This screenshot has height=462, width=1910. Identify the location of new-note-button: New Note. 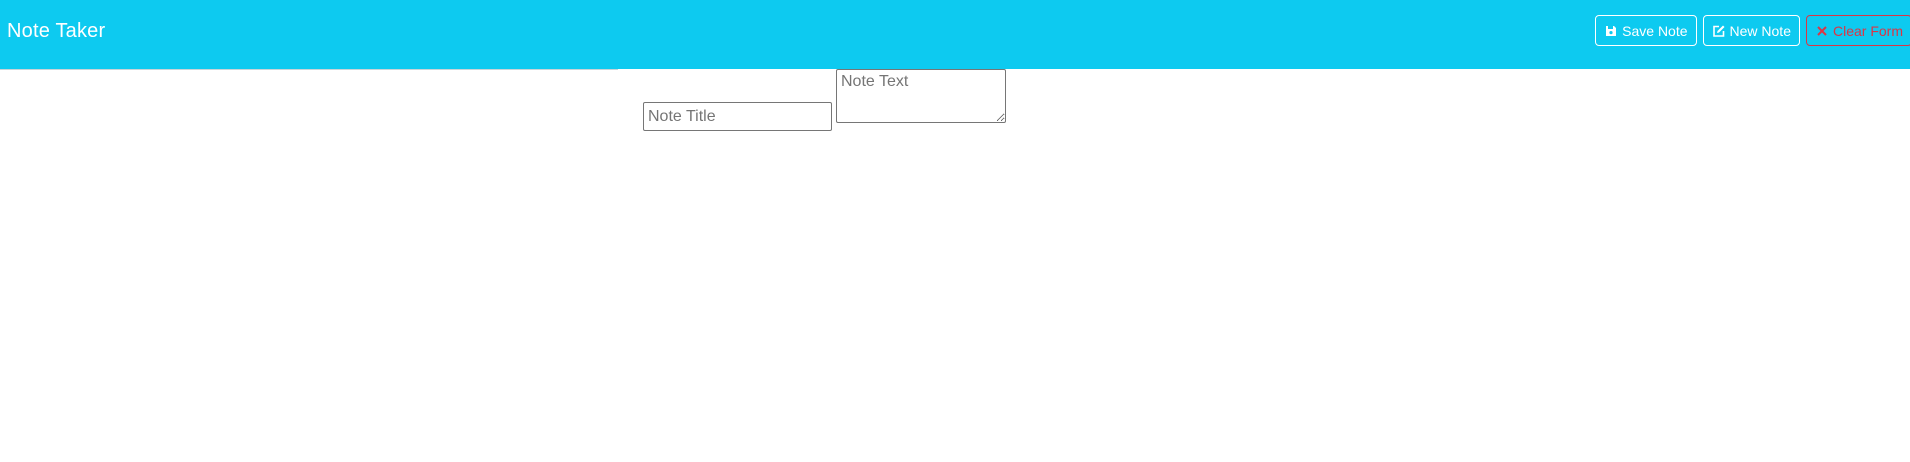
(1751, 30).